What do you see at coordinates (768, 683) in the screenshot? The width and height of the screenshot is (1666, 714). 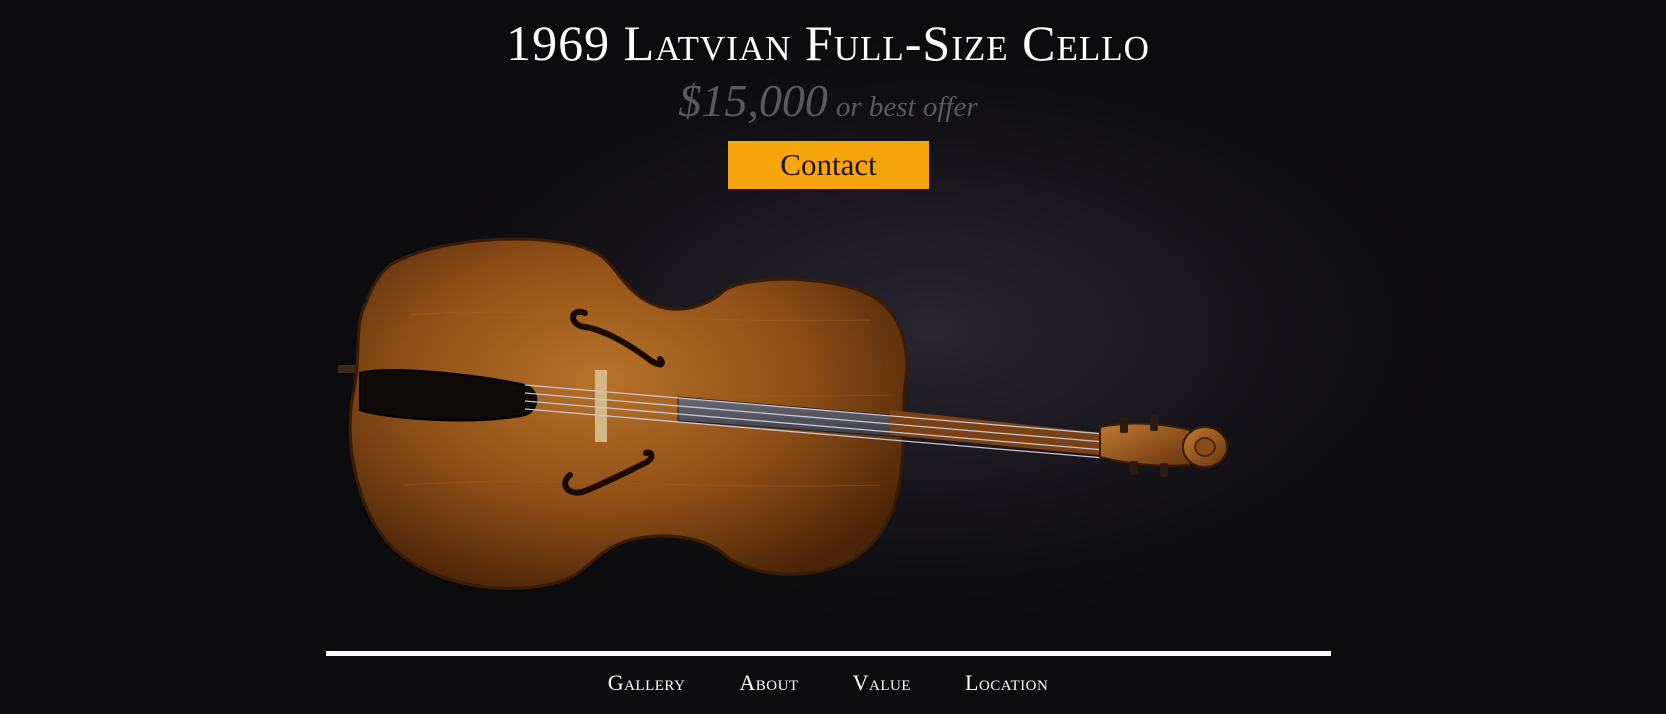 I see `nav-item-about: About` at bounding box center [768, 683].